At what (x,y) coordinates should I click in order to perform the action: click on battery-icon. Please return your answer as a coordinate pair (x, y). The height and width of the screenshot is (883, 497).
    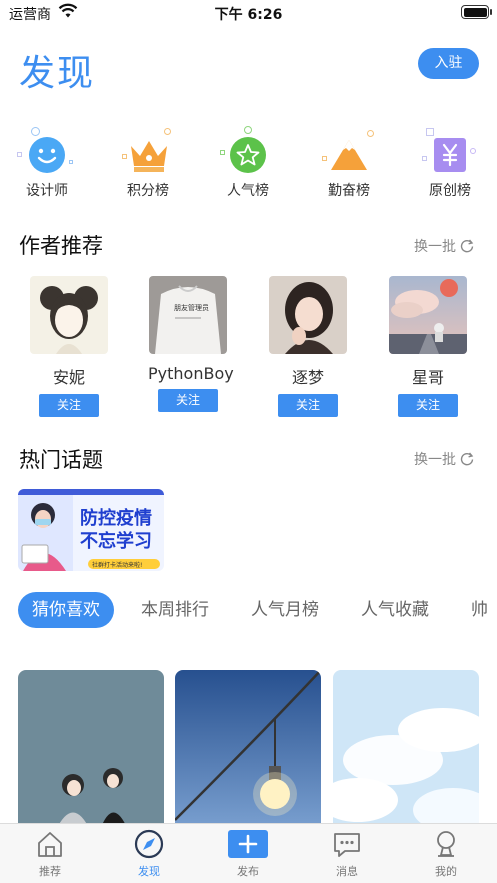
    Looking at the image, I should click on (476, 12).